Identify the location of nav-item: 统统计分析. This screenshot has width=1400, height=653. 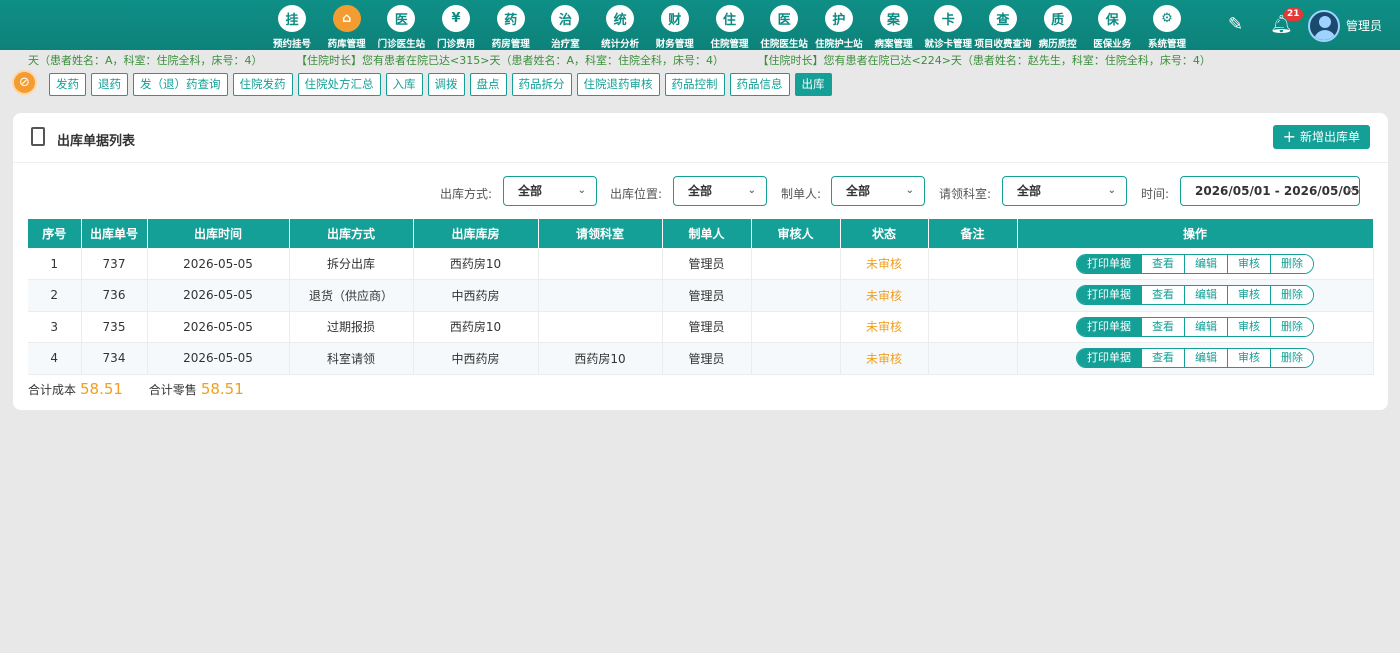
(620, 26).